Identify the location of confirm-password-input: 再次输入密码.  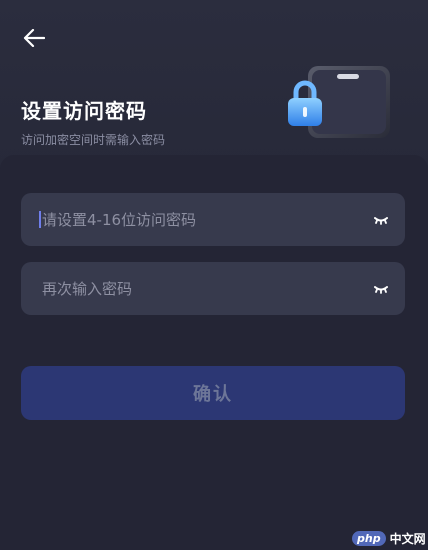
(213, 288).